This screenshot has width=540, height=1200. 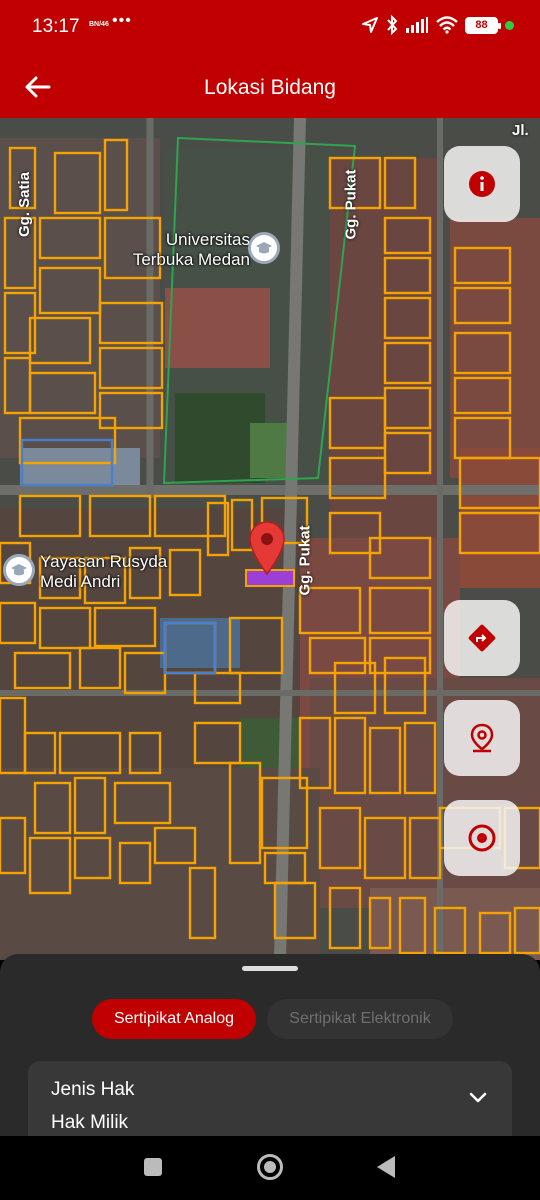 I want to click on home-button, so click(x=270, y=1167).